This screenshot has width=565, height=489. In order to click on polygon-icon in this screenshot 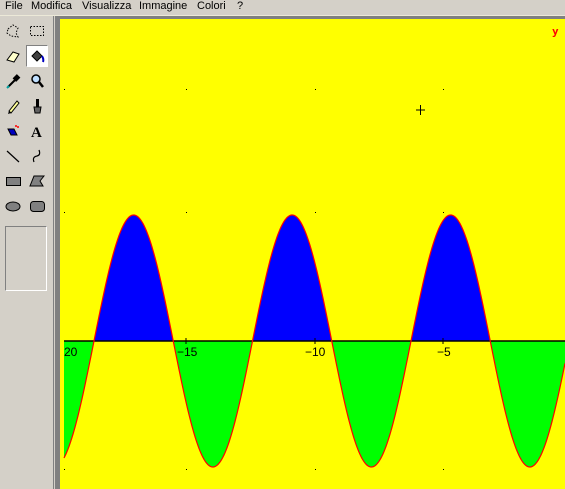, I will do `click(37, 181)`.